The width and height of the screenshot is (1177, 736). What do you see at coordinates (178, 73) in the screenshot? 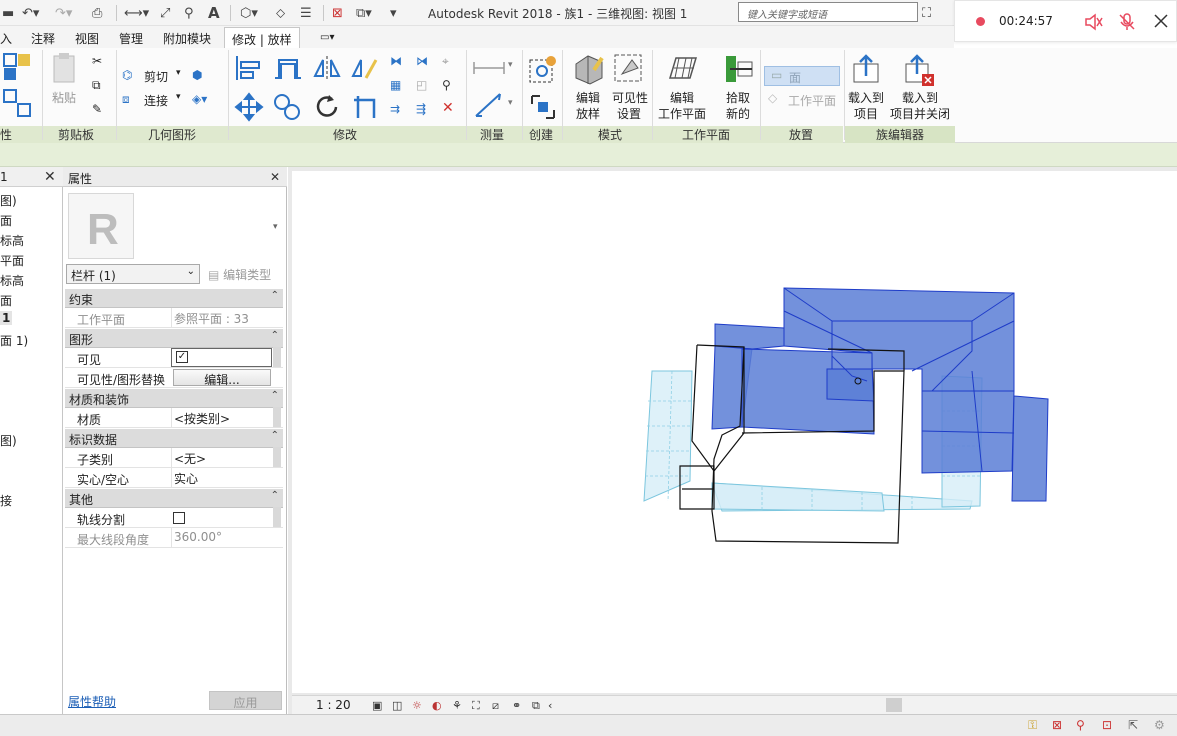
I see `cut-dropdown-icon: ▾` at bounding box center [178, 73].